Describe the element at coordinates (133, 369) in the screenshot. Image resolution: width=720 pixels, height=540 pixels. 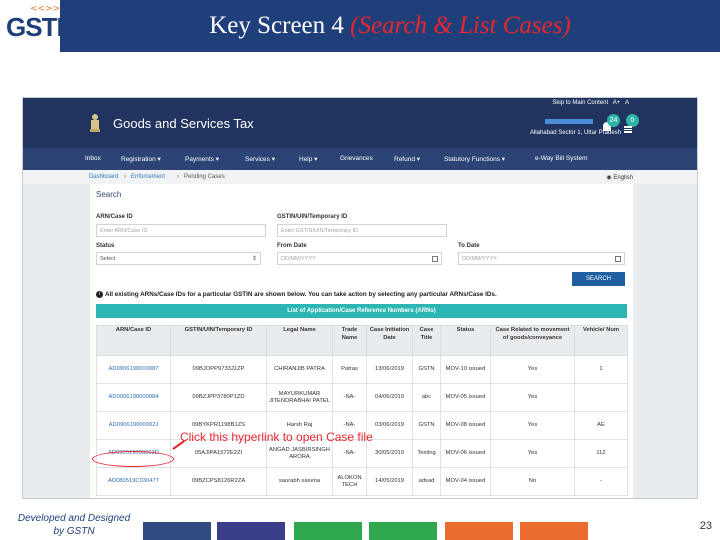
I see `arn-case-link: AD0906190000087` at that location.